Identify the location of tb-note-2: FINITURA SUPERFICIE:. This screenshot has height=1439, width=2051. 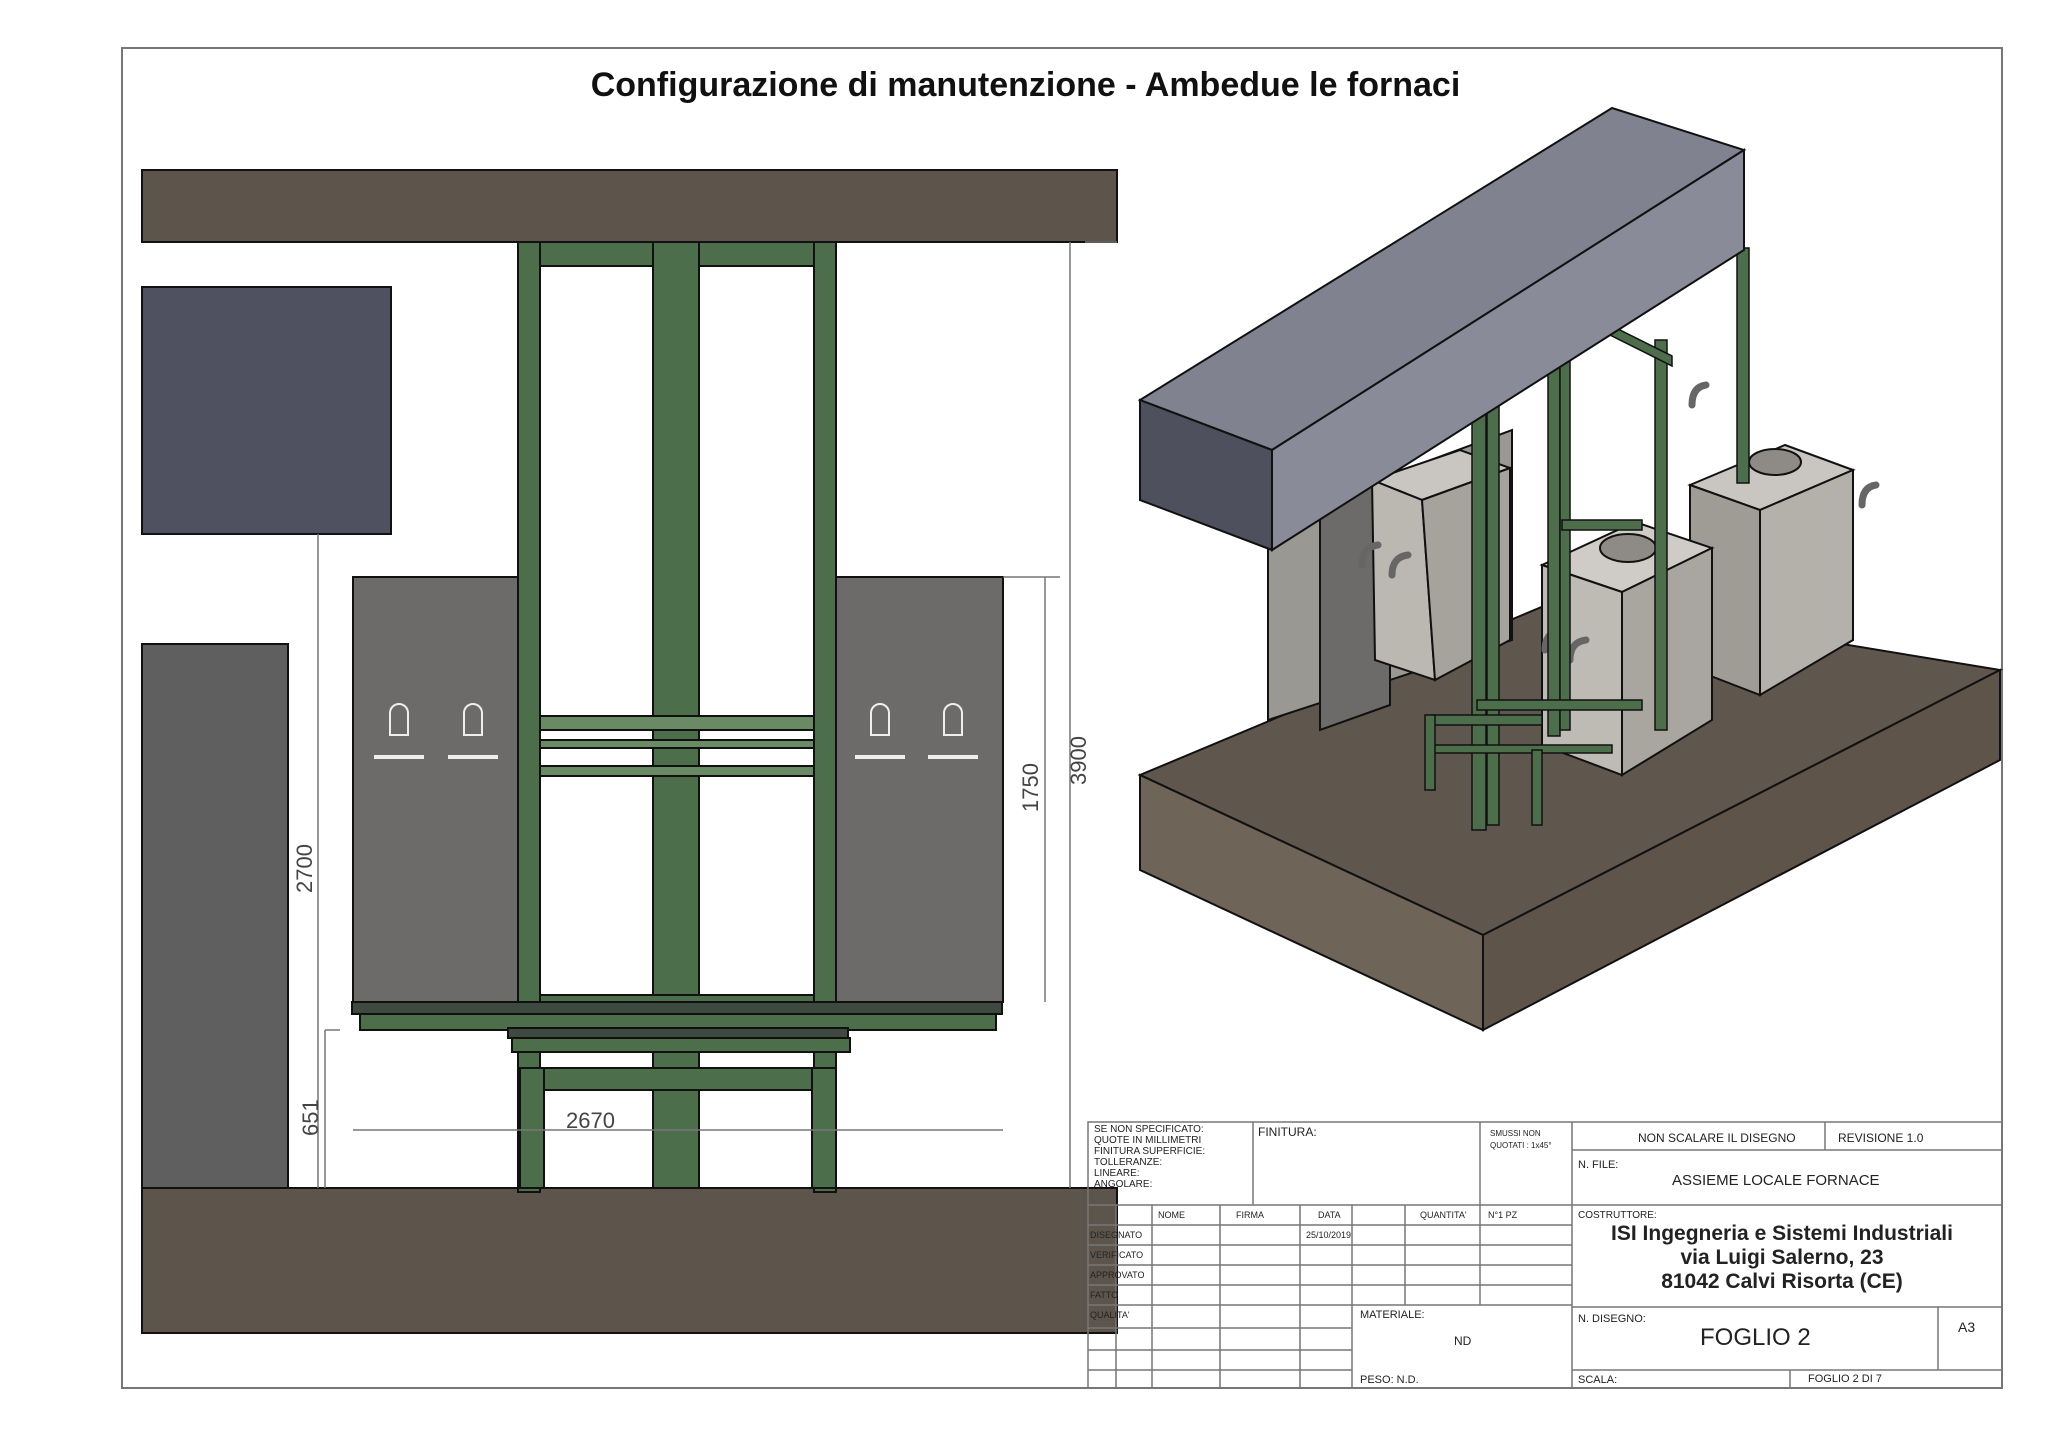
(1149, 1151).